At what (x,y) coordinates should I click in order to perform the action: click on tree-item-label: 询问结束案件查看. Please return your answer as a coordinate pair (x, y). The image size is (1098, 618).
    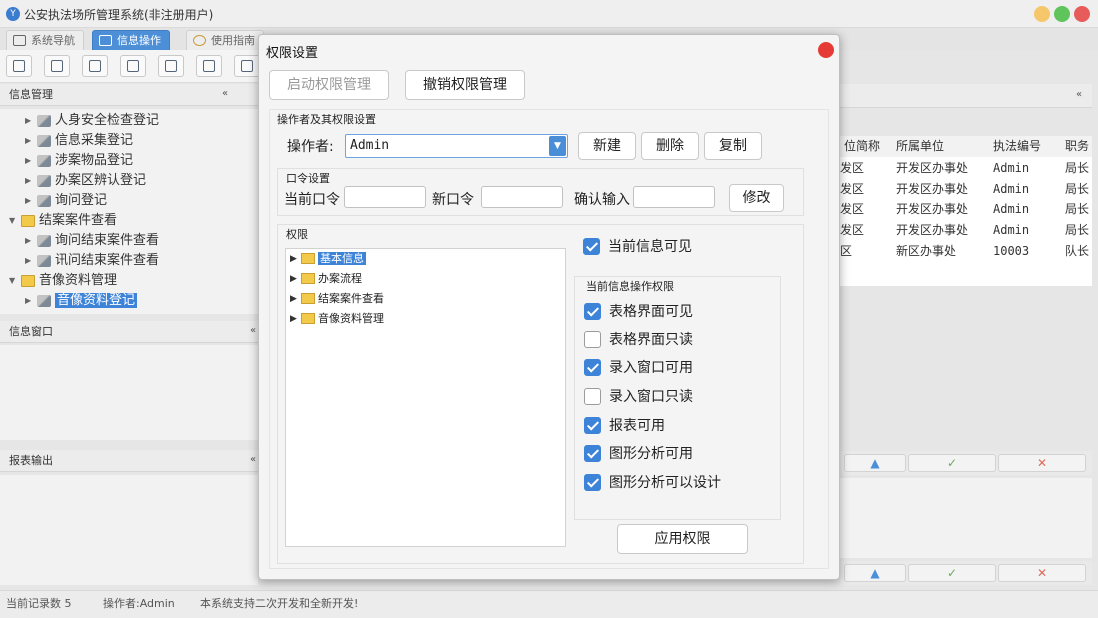
    Looking at the image, I should click on (107, 240).